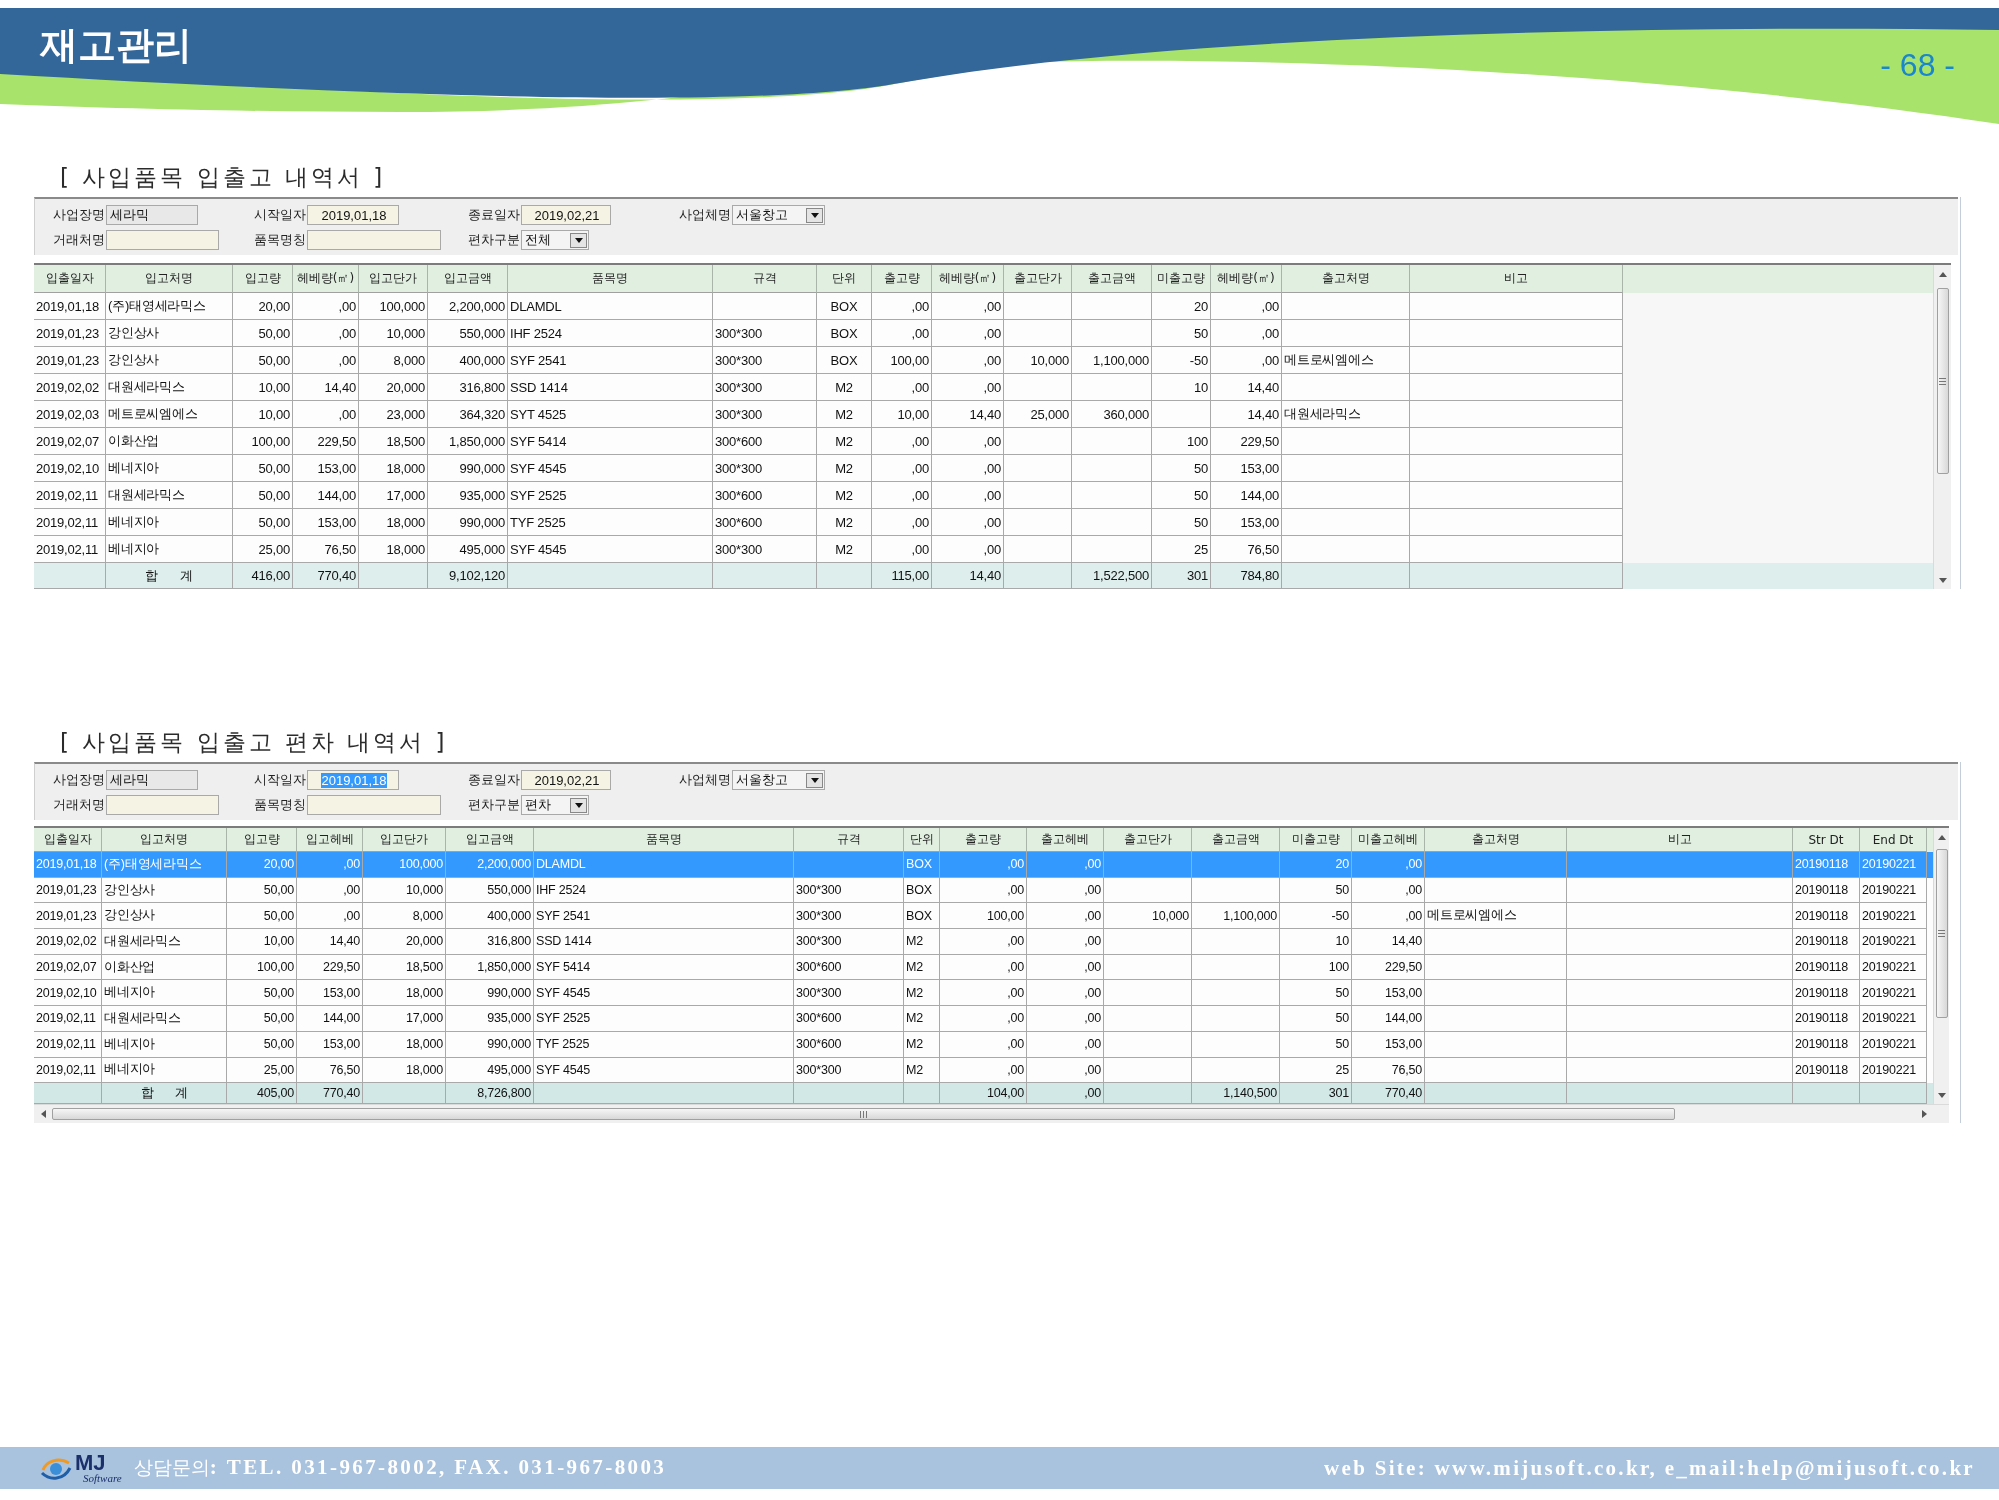  Describe the element at coordinates (116, 45) in the screenshot. I see `page-title: 재고관리` at that location.